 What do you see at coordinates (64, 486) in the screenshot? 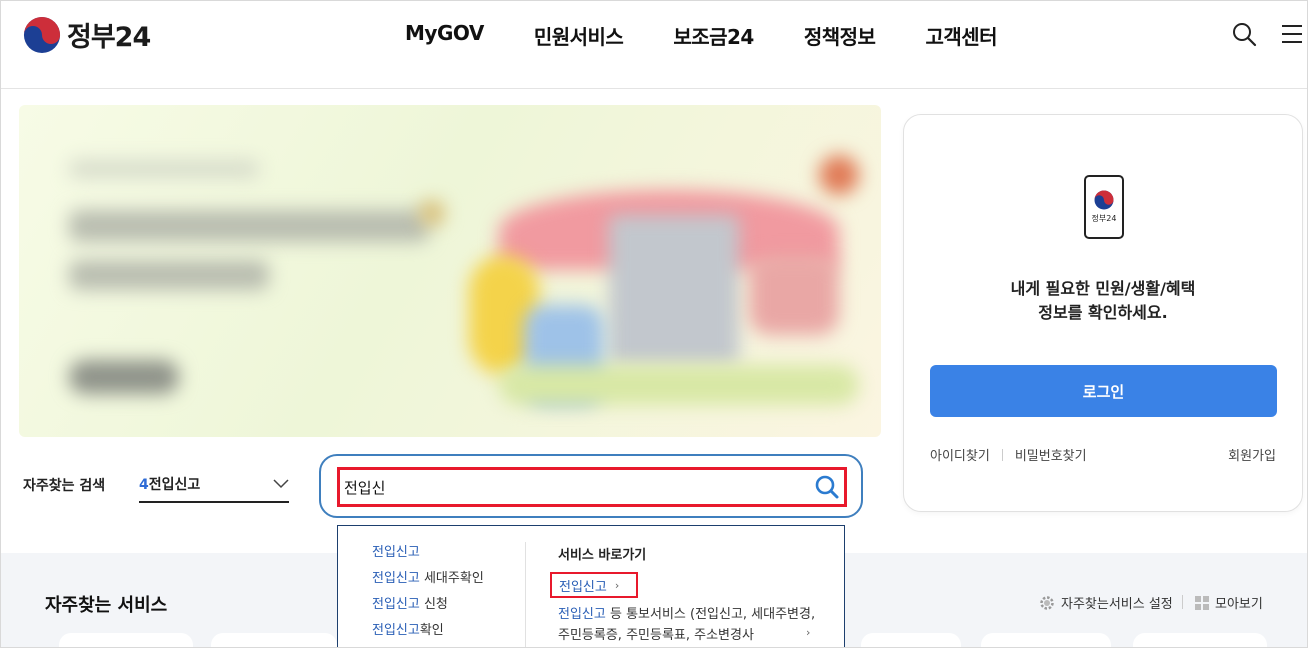
I see `frequent-search-label: 자주찾는 검색` at bounding box center [64, 486].